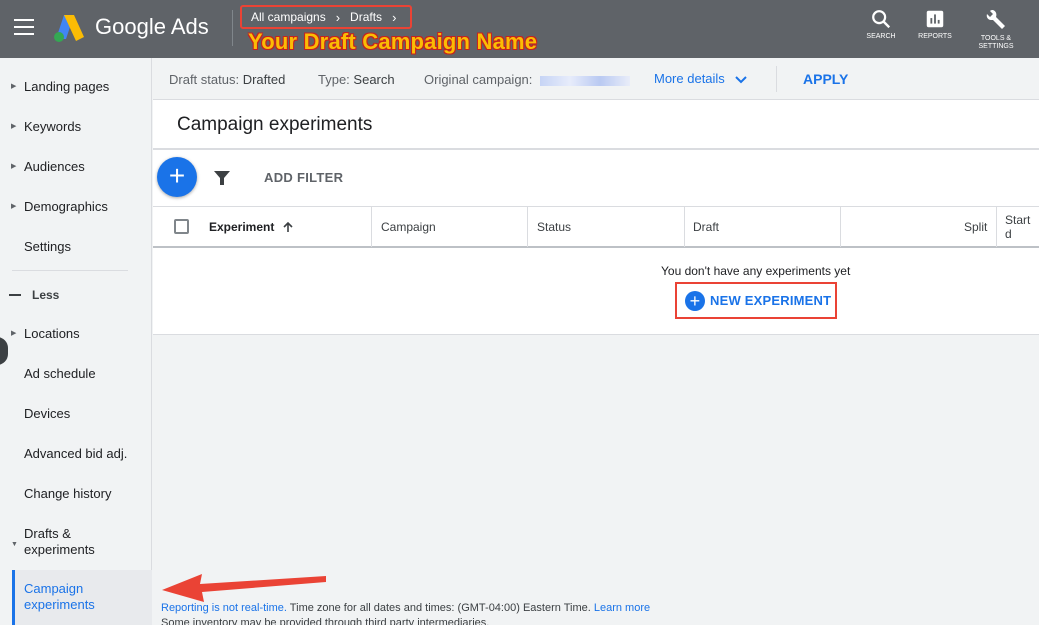 The image size is (1039, 625). I want to click on sidebar-less-toggle: Less, so click(76, 295).